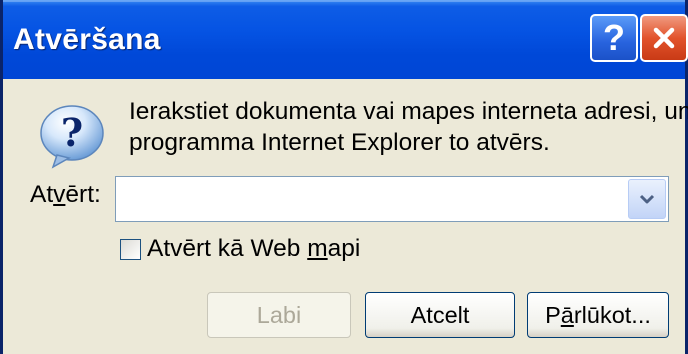 The width and height of the screenshot is (688, 354). What do you see at coordinates (130, 249) in the screenshot?
I see `web-folder-checkbox` at bounding box center [130, 249].